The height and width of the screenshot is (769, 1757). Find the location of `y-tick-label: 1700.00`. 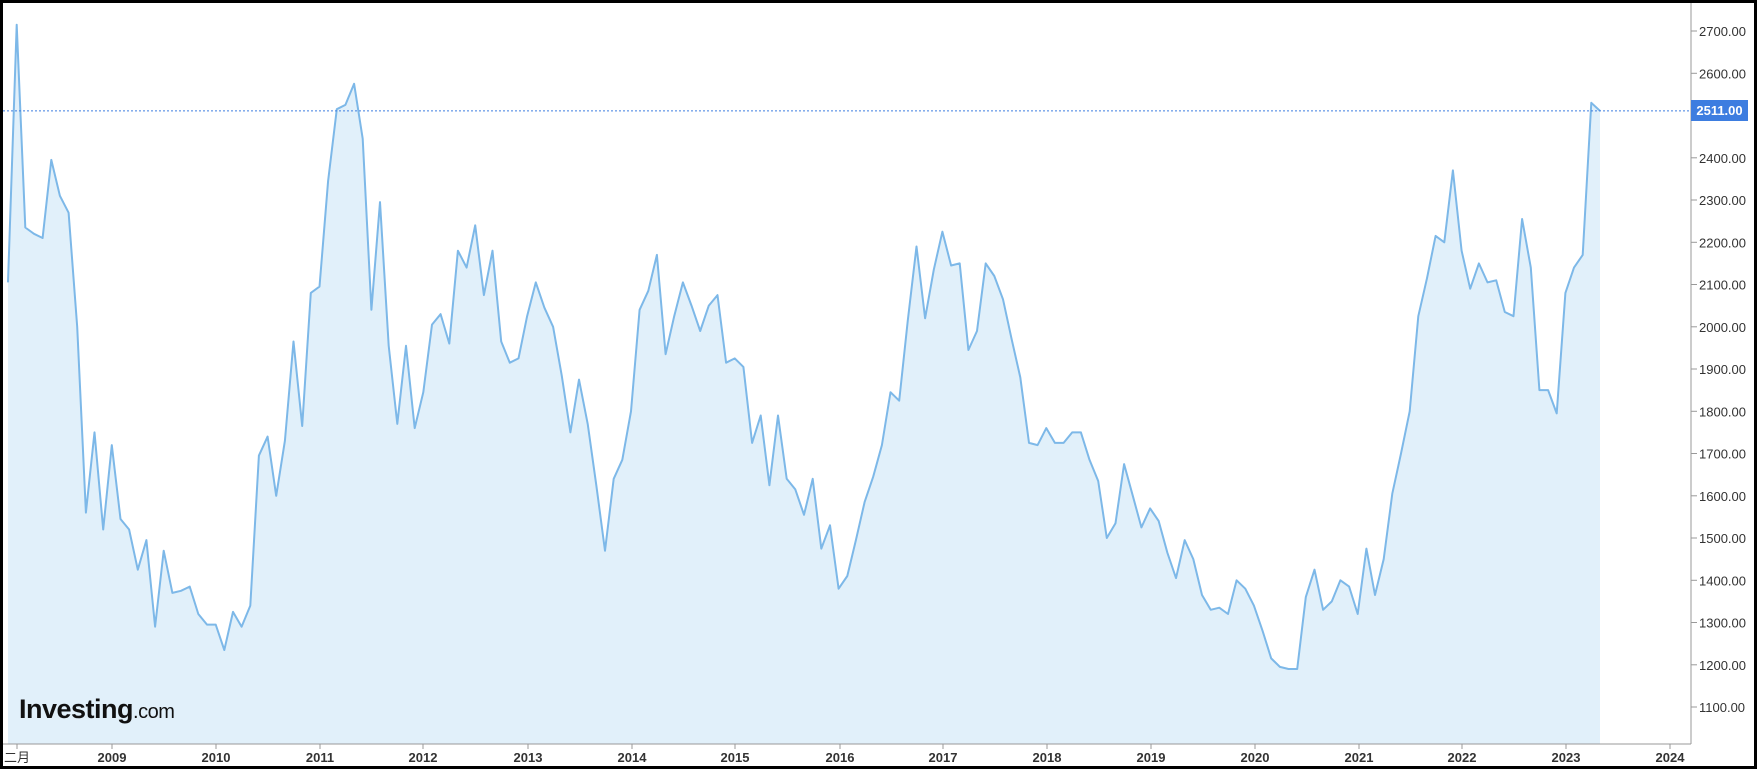

y-tick-label: 1700.00 is located at coordinates (1722, 454).